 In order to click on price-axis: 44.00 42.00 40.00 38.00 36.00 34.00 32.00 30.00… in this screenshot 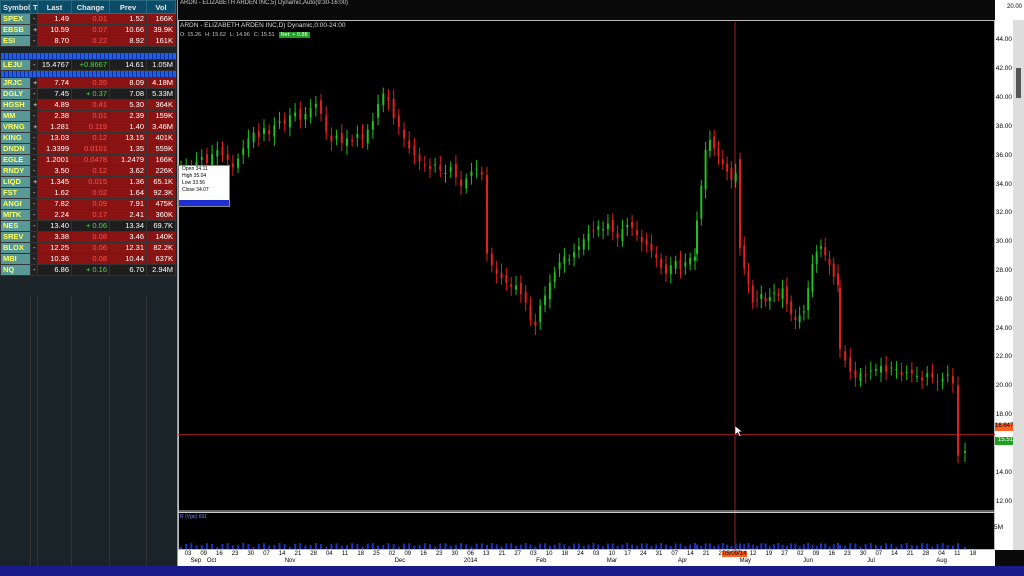, I will do `click(1004, 285)`.